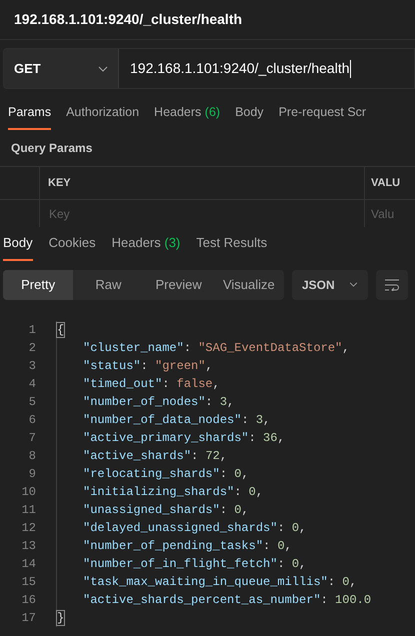 The height and width of the screenshot is (636, 415). Describe the element at coordinates (28, 528) in the screenshot. I see `line-number: 12` at that location.